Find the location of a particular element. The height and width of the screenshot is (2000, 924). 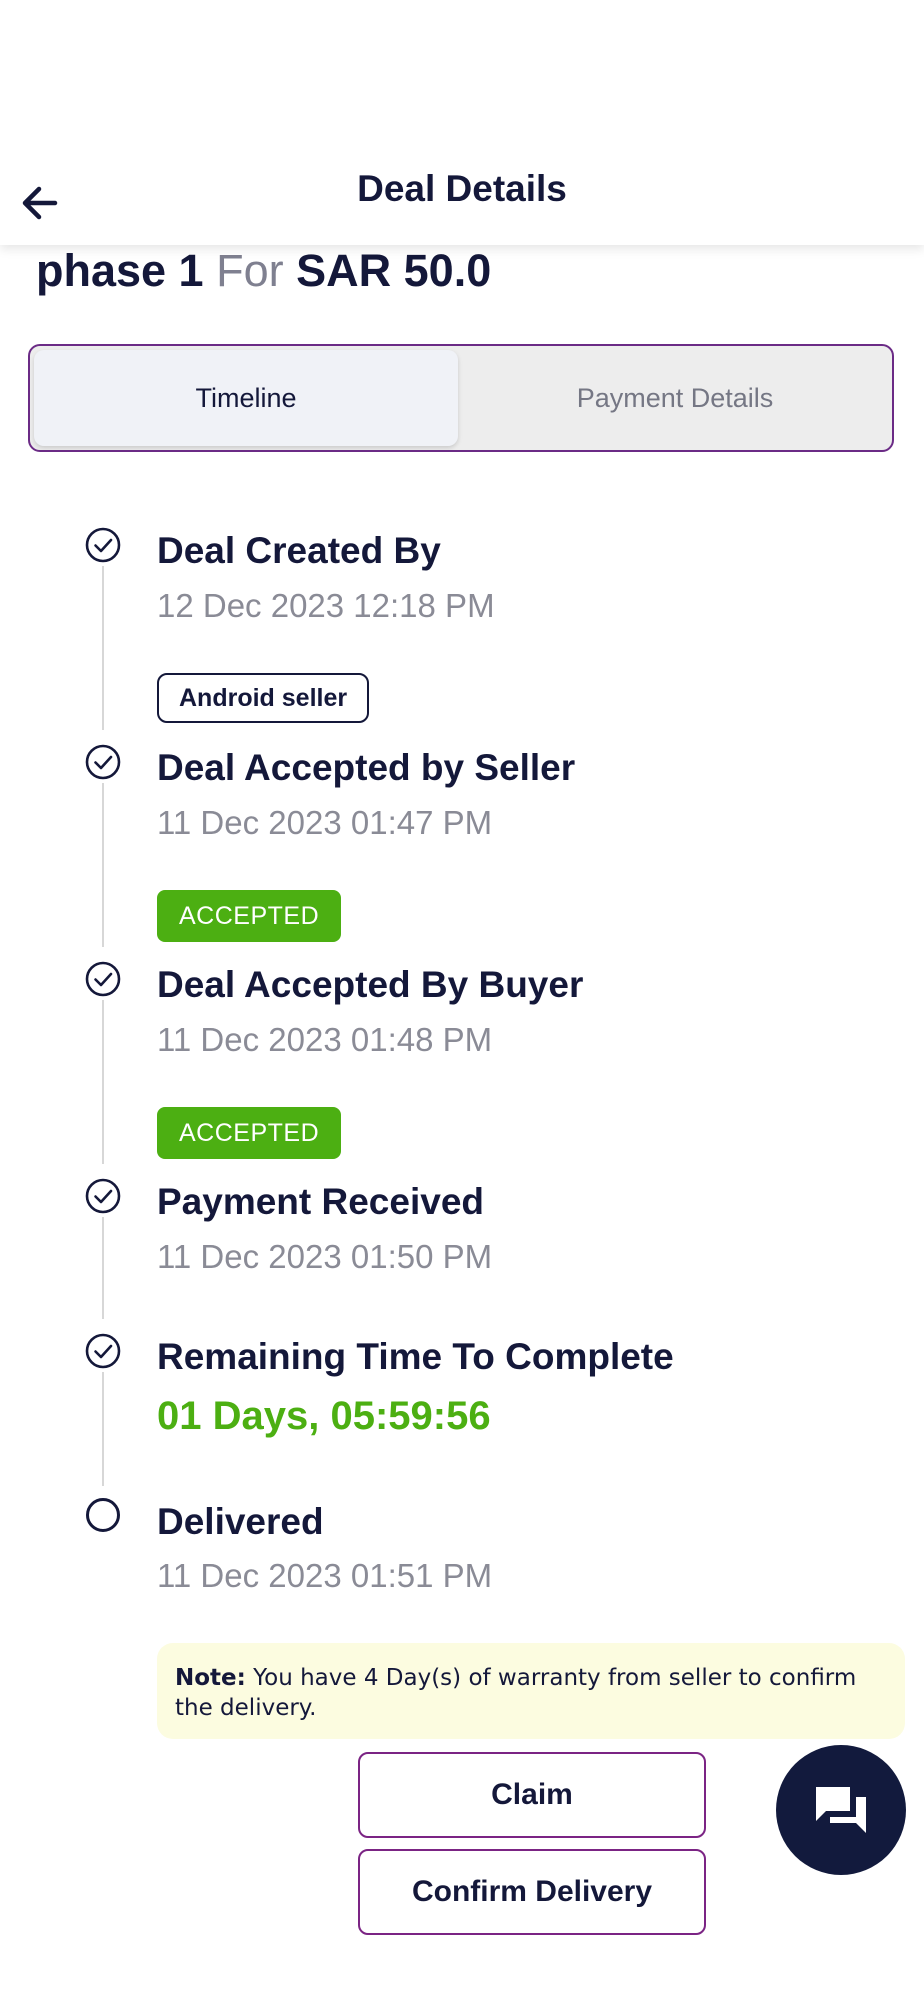

step-title: Remaining Time To Complete is located at coordinates (415, 1356).